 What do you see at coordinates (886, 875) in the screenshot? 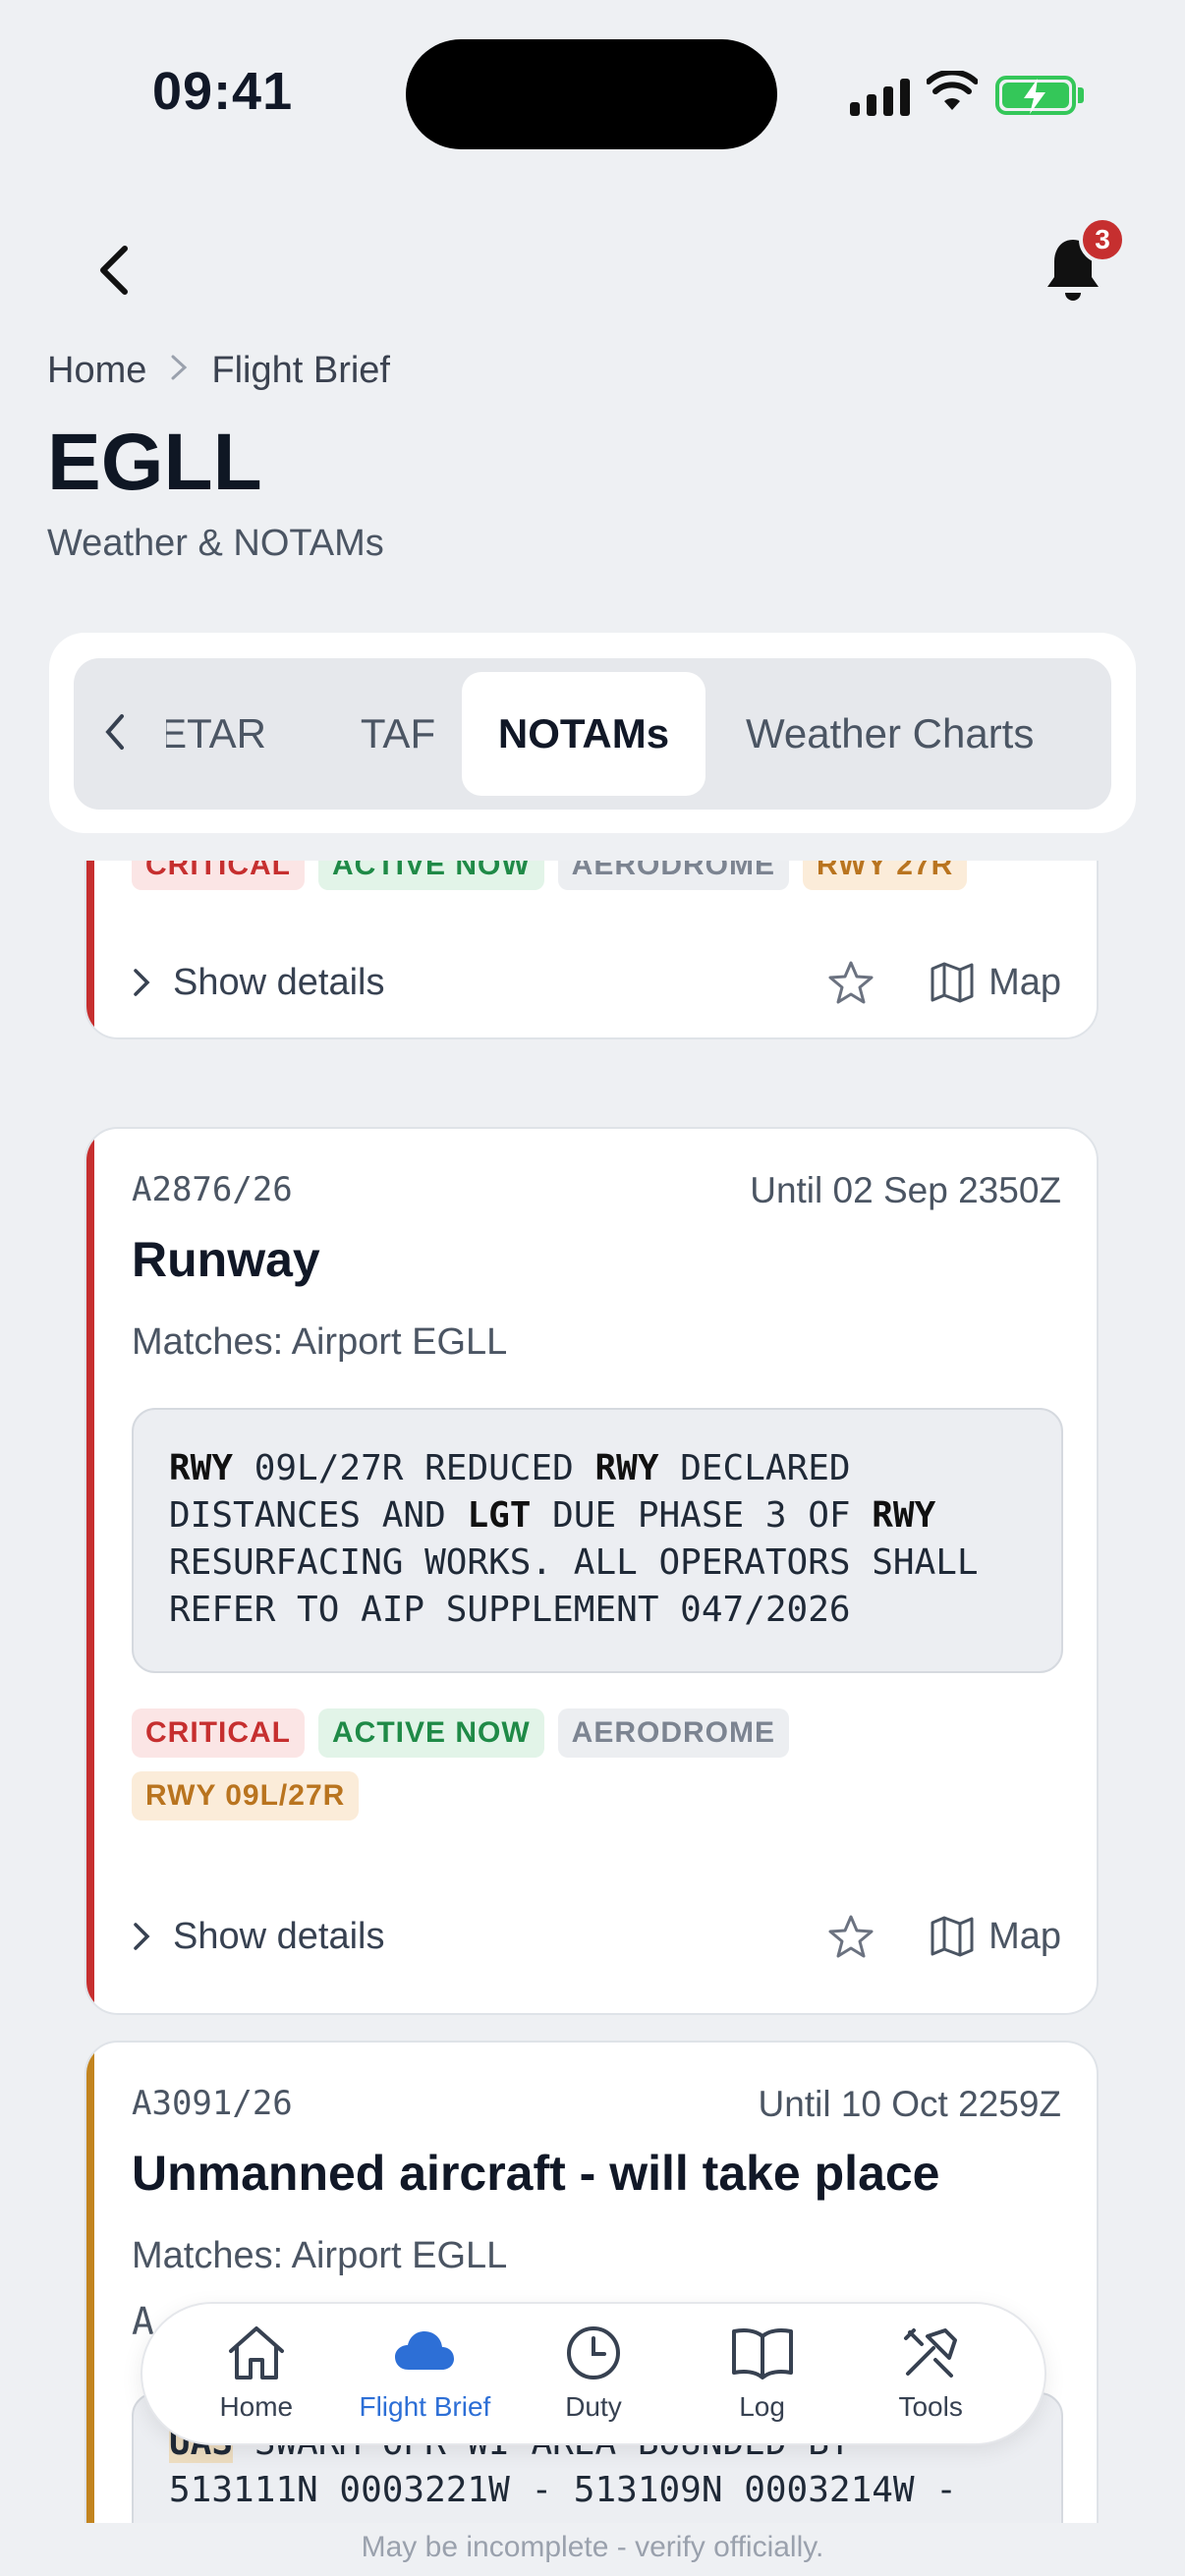
I see `runway-badge: RWY 27R` at bounding box center [886, 875].